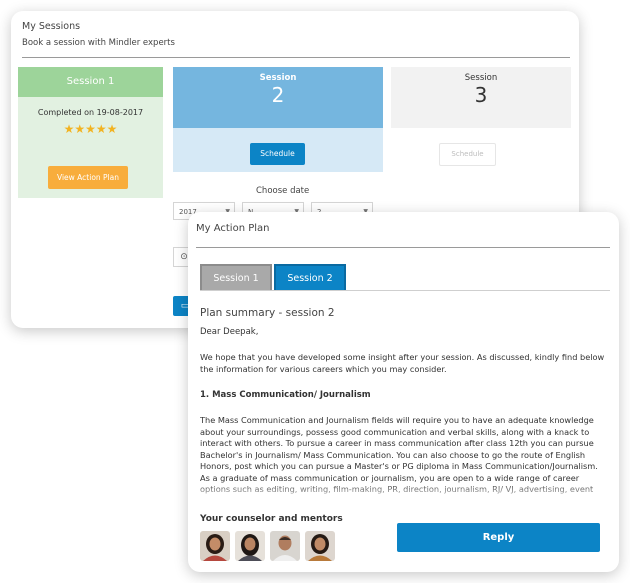 This screenshot has width=630, height=583. Describe the element at coordinates (98, 43) in the screenshot. I see `sessions-subtitle: Book a session with Mindler experts` at that location.